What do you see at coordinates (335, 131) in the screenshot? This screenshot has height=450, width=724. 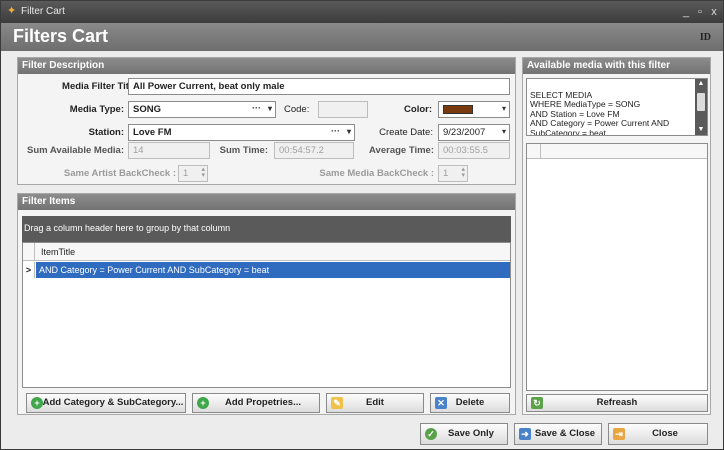 I see `station-browse-icon: ···` at bounding box center [335, 131].